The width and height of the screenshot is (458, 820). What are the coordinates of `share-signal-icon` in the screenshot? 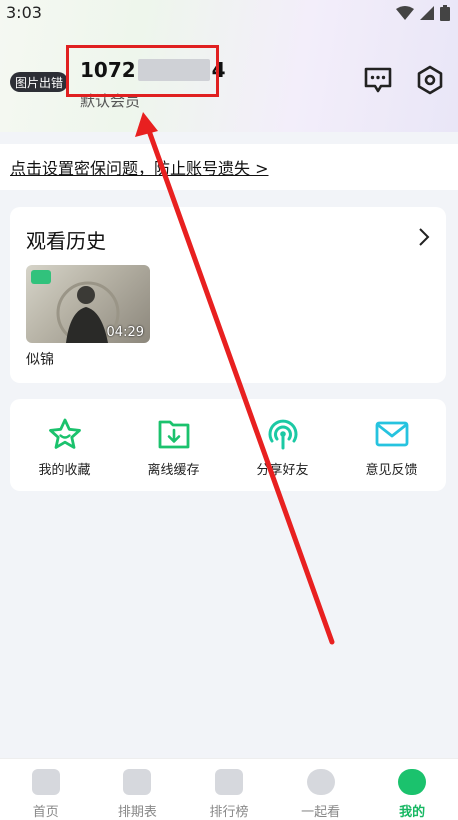 It's located at (283, 434).